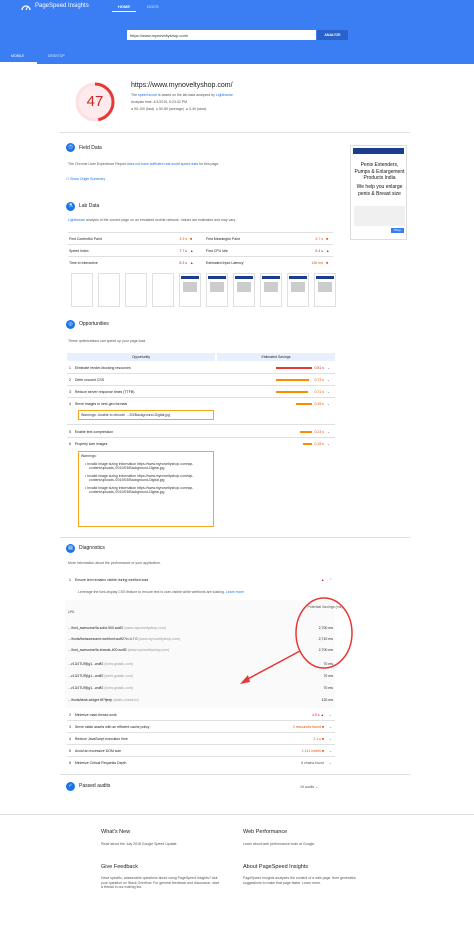 The image size is (474, 935). Describe the element at coordinates (101, 392) in the screenshot. I see `opportunity-row: 3 Reduce server response times (TTFB)` at that location.